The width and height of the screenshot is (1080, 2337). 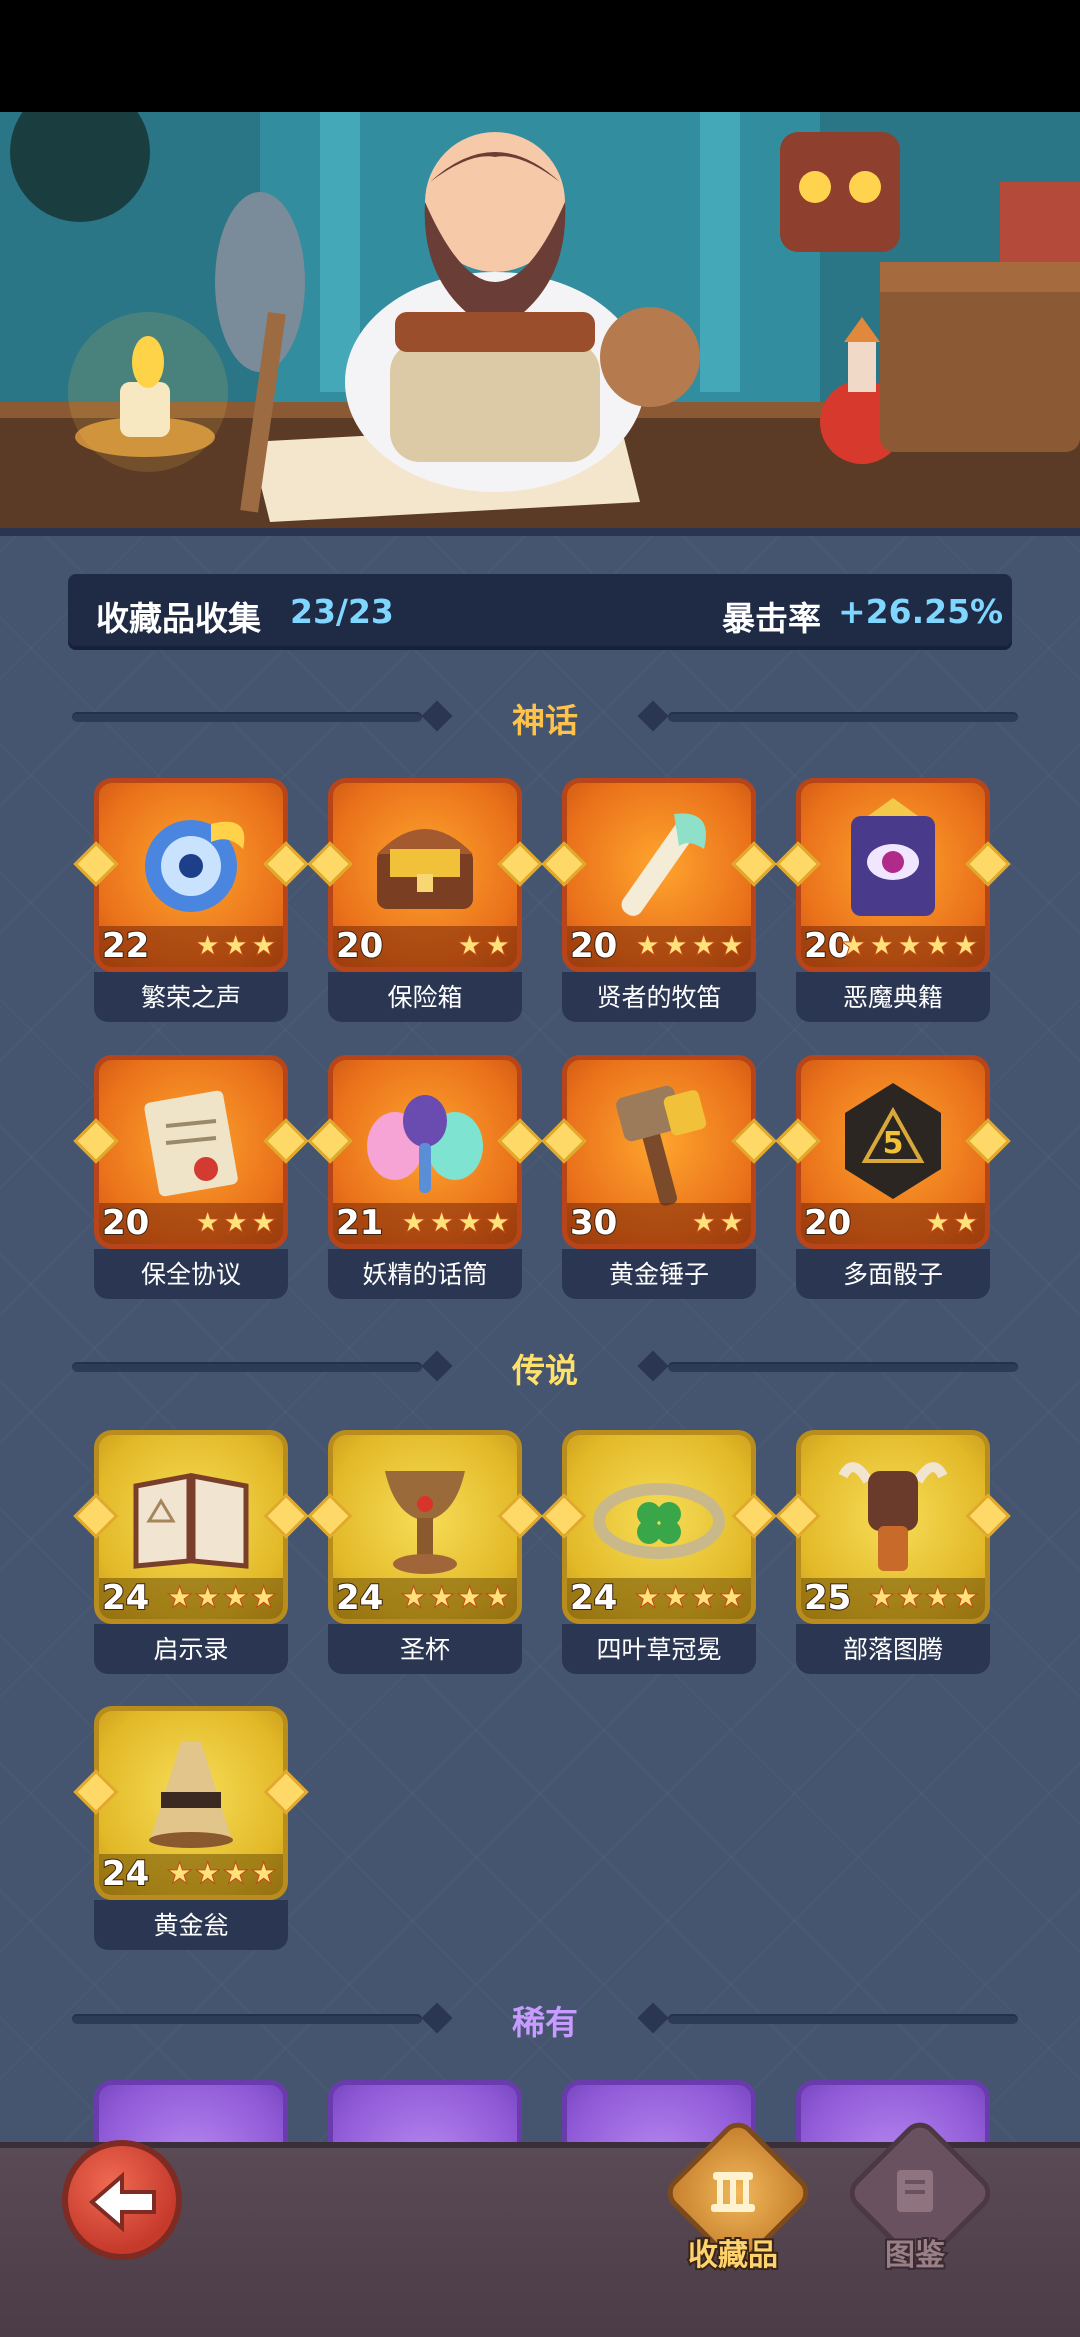 I want to click on tab-collection: 收藏品, so click(x=737, y=2195).